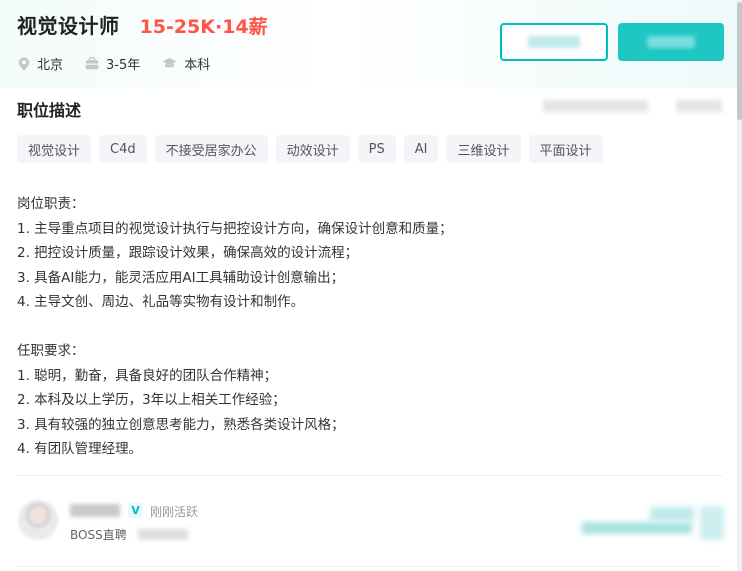 This screenshot has height=571, width=742. I want to click on location-pin-icon, so click(24, 63).